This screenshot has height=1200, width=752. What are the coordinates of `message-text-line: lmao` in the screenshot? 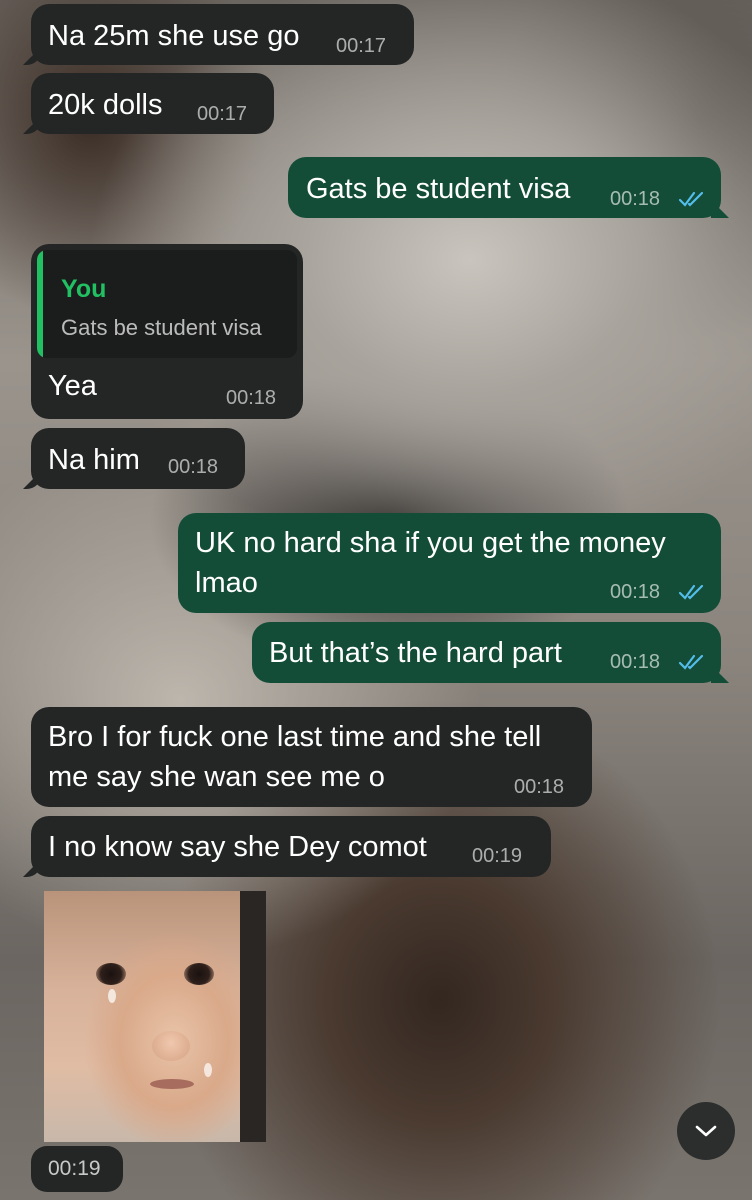 It's located at (226, 583).